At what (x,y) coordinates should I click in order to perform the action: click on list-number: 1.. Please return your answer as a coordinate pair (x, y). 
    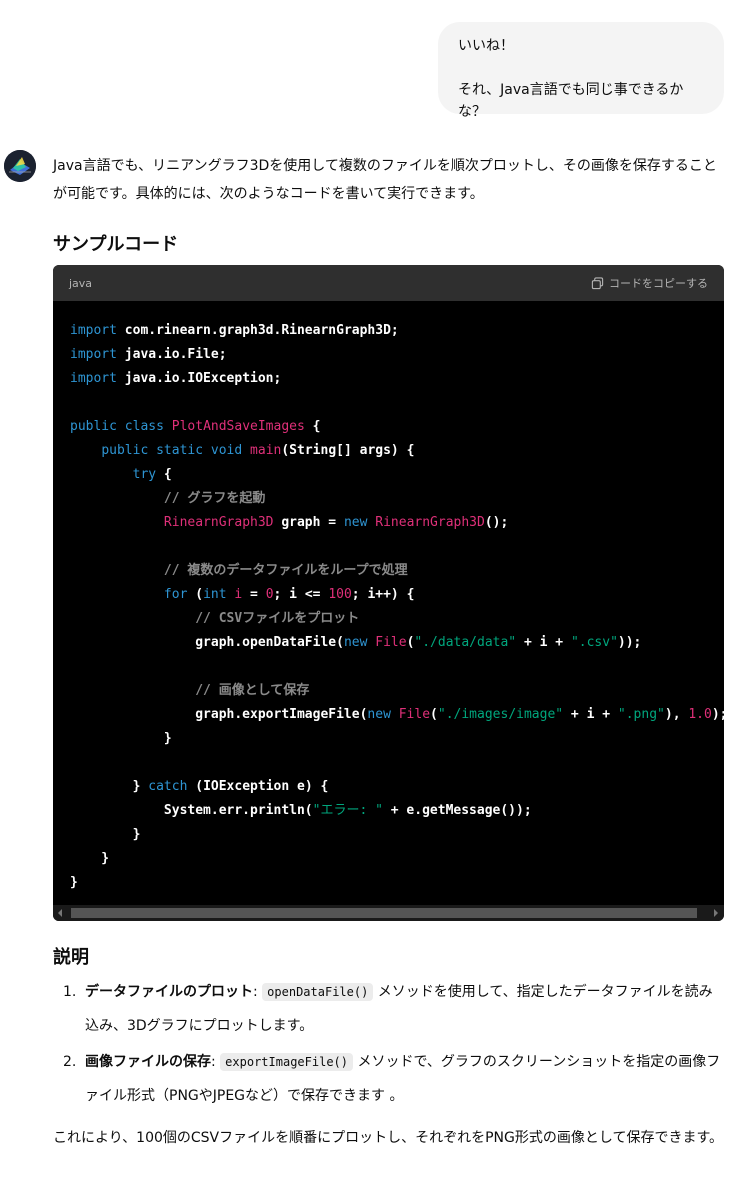
    Looking at the image, I should click on (70, 992).